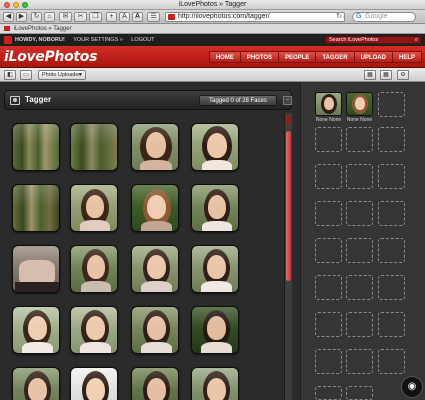 This screenshot has height=400, width=425. What do you see at coordinates (288, 206) in the screenshot?
I see `scroll-thumb` at bounding box center [288, 206].